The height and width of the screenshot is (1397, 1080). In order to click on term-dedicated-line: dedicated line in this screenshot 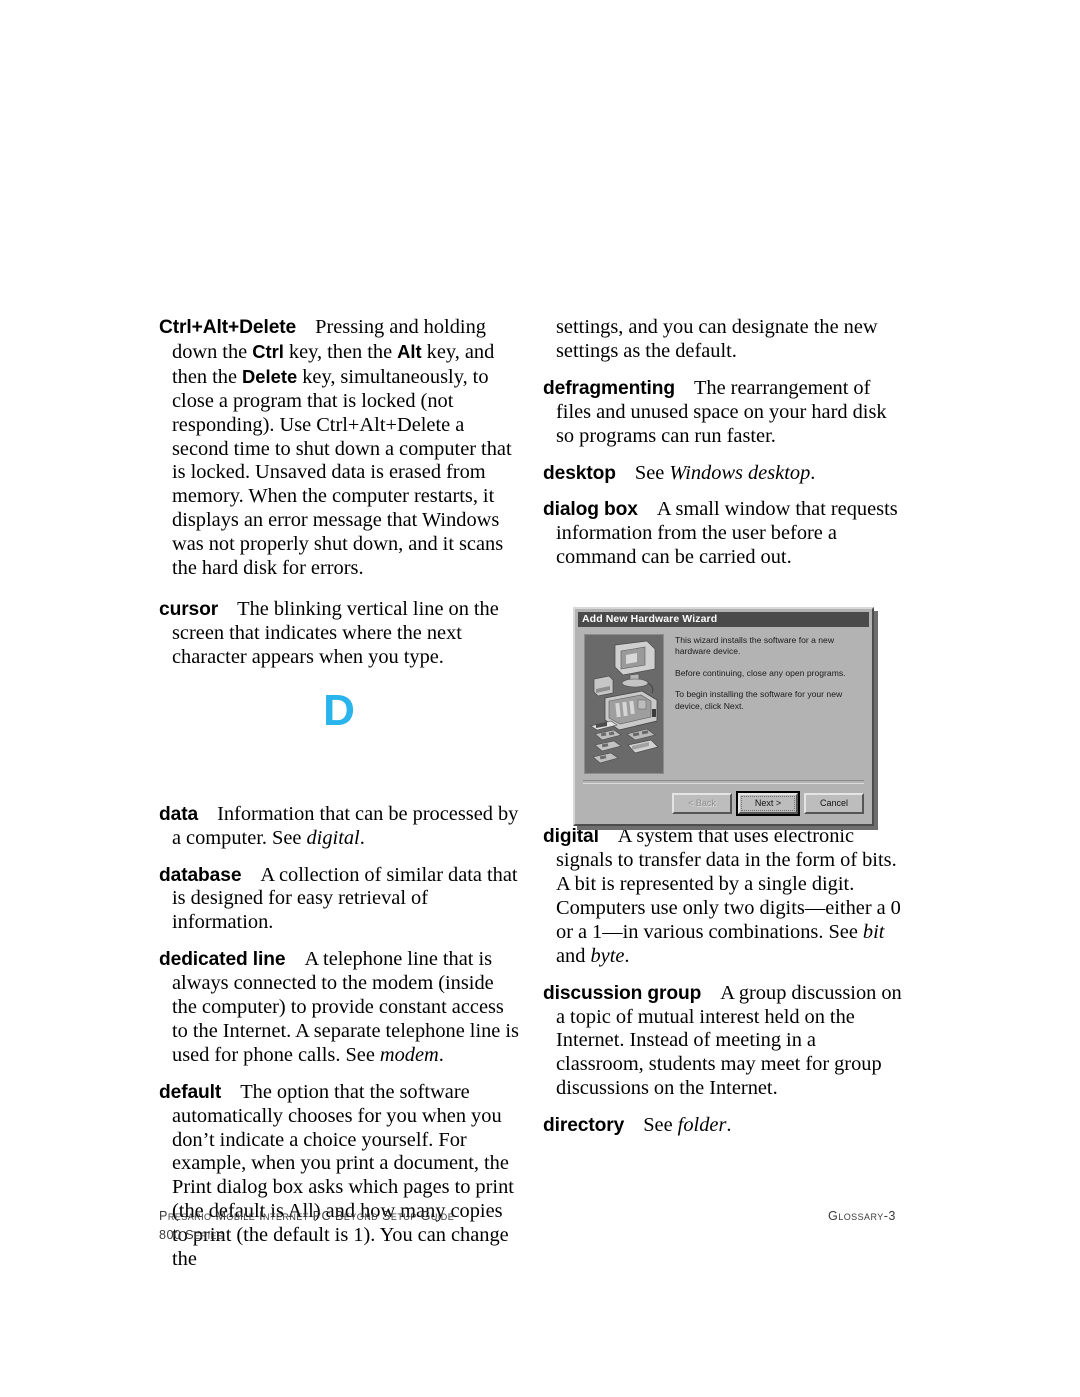, I will do `click(222, 960)`.